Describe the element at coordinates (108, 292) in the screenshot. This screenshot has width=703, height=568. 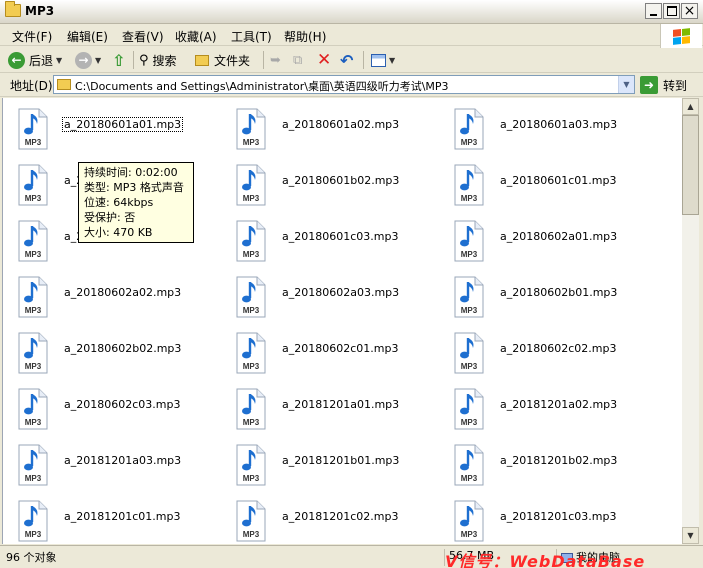
I see `file-item: MP3 a_20180602a02.mp3` at that location.